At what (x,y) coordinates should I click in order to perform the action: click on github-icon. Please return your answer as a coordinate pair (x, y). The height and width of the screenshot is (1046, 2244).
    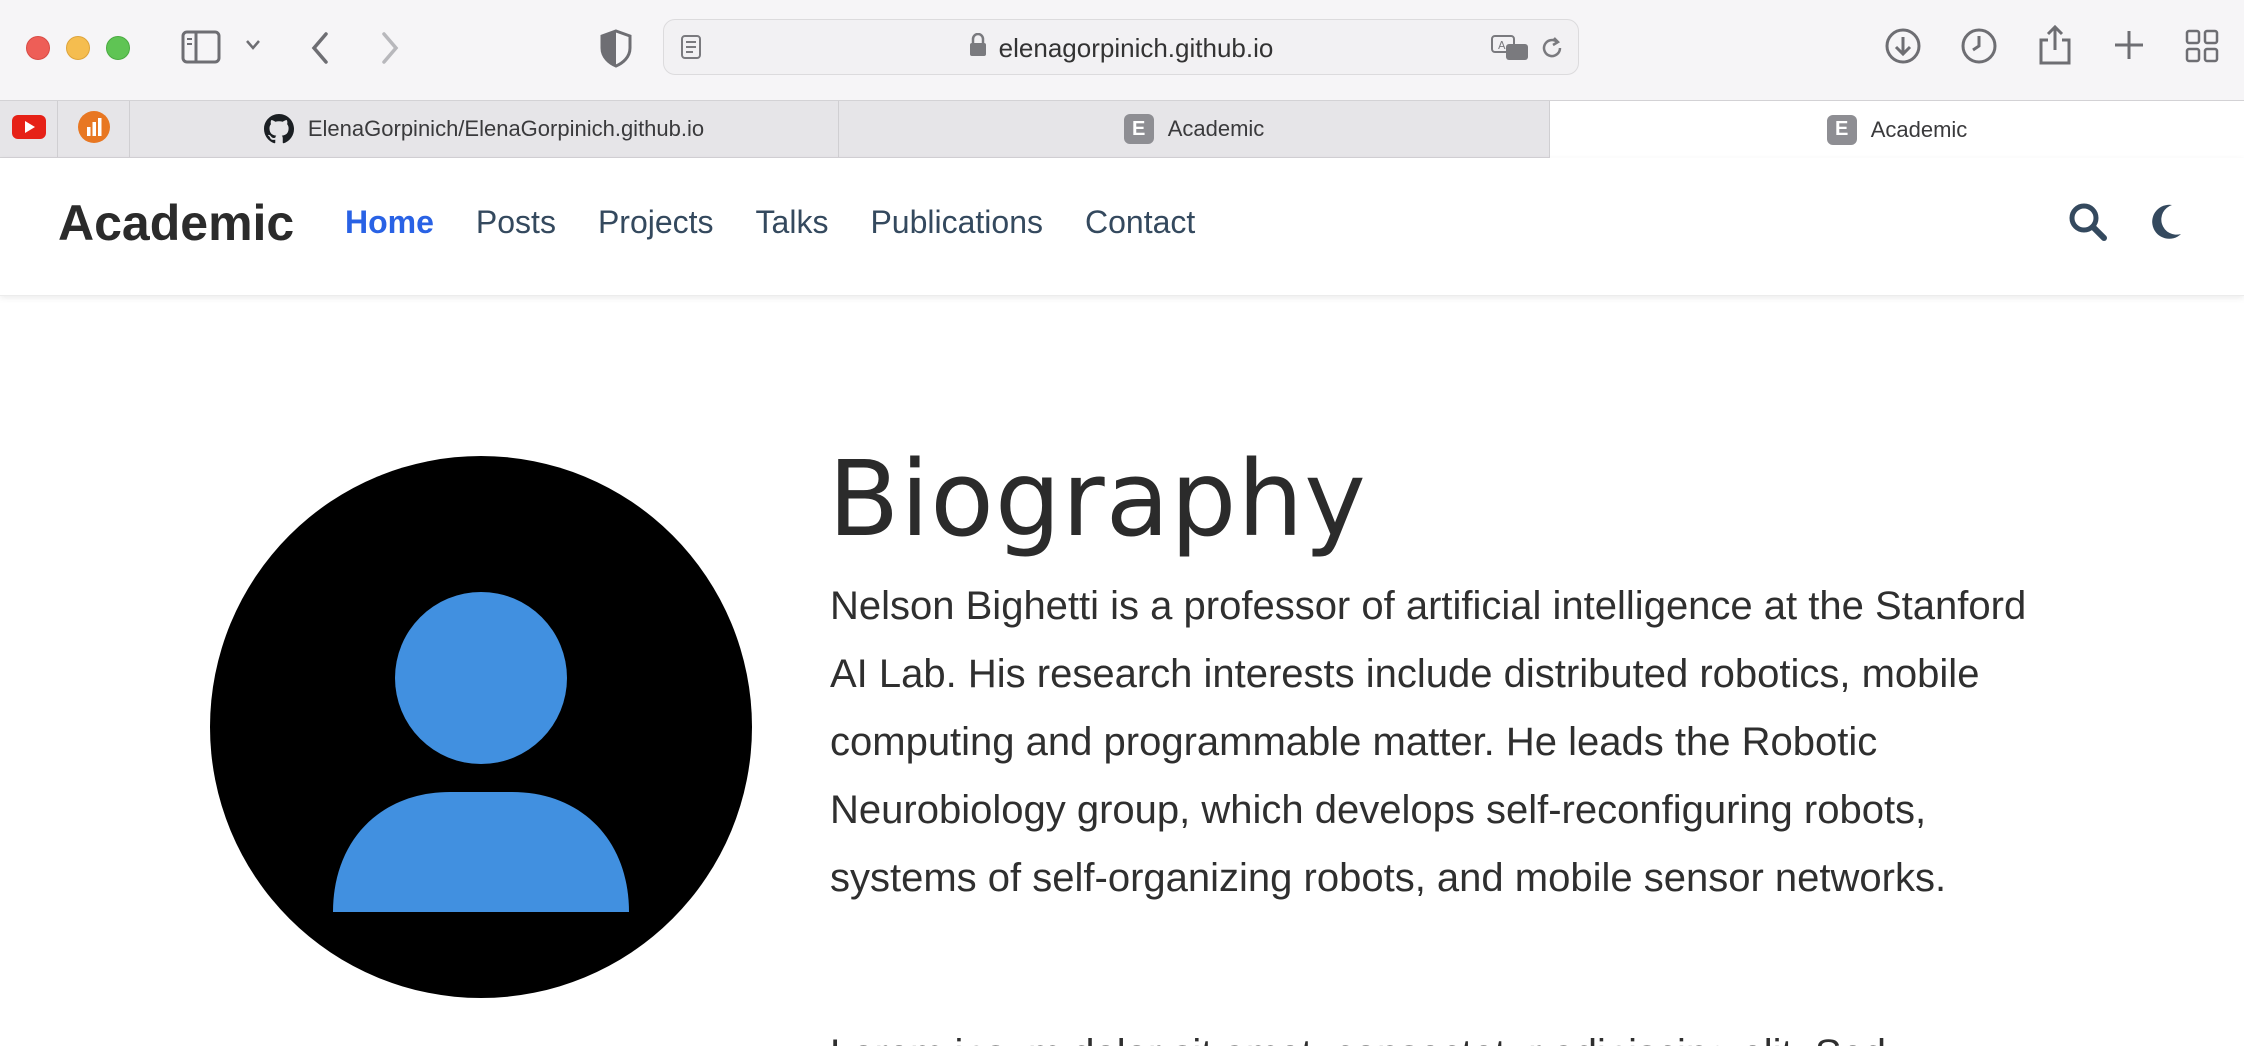
    Looking at the image, I should click on (278, 129).